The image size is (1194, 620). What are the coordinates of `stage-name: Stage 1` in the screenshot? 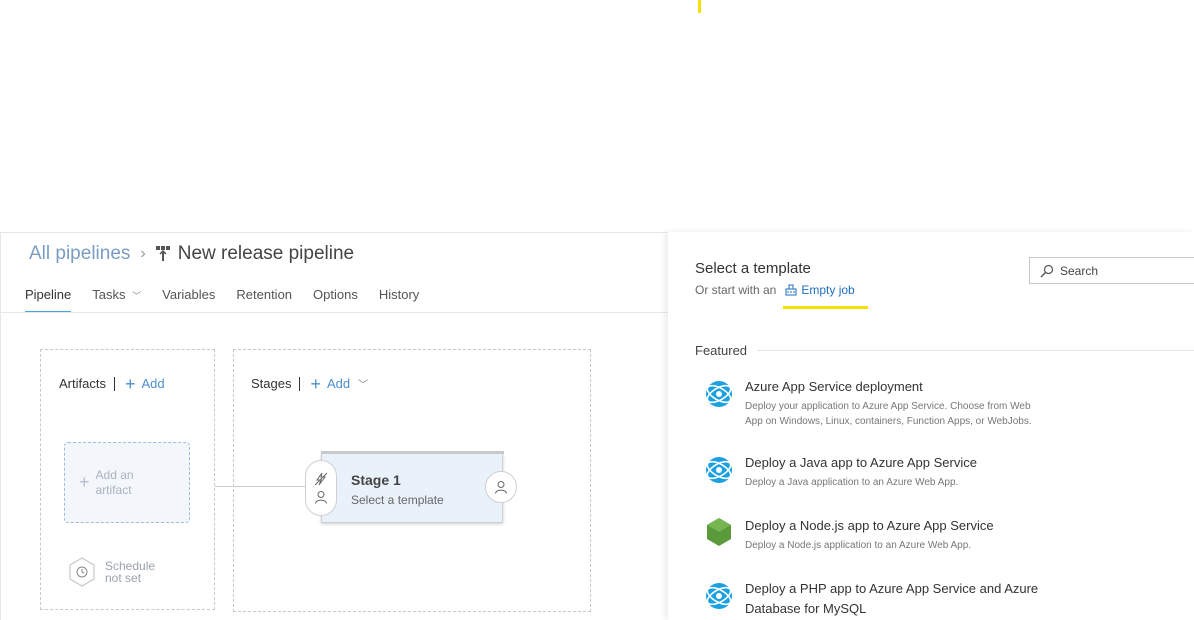 It's located at (376, 480).